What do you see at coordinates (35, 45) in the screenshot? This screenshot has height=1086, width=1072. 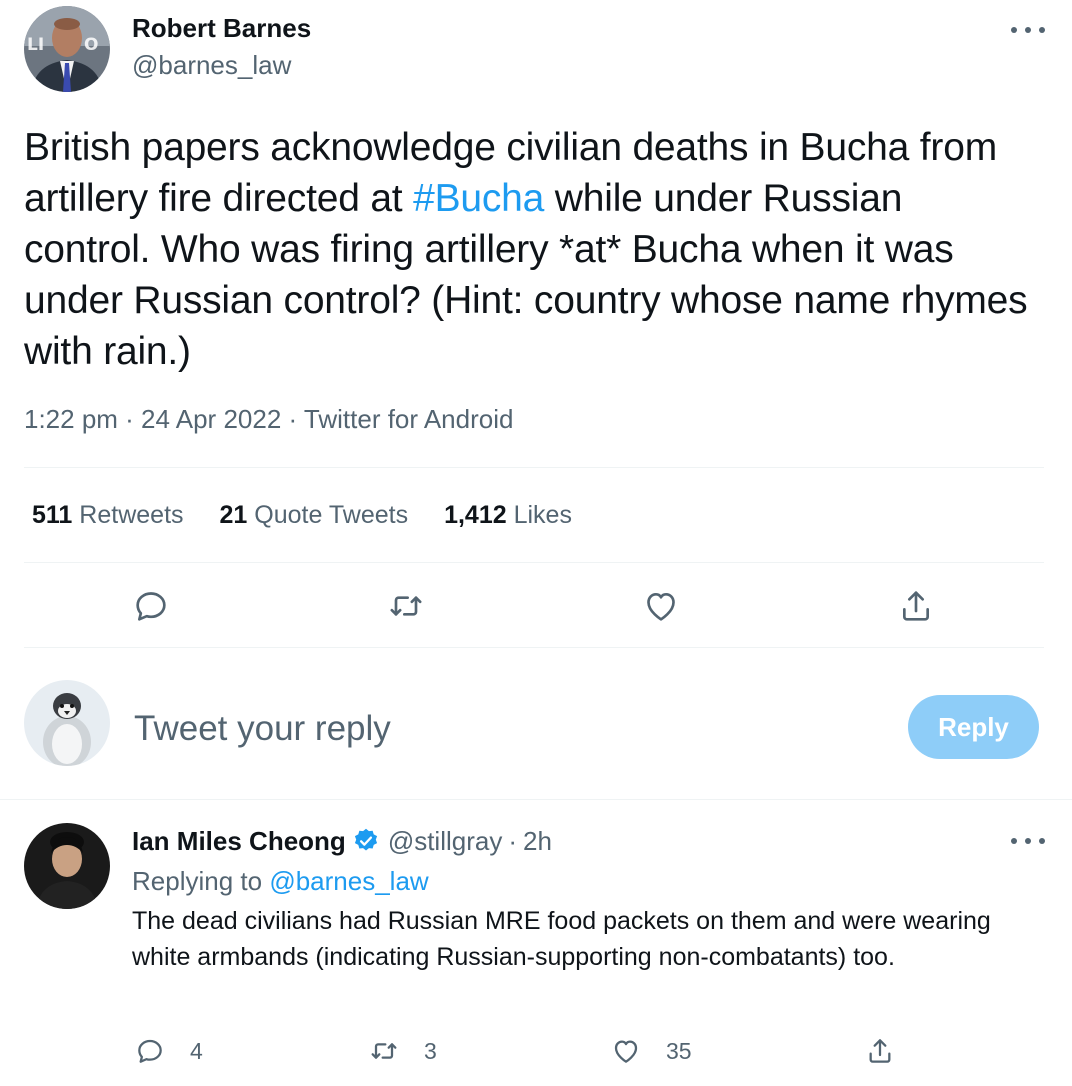 I see `svg-text: LI` at bounding box center [35, 45].